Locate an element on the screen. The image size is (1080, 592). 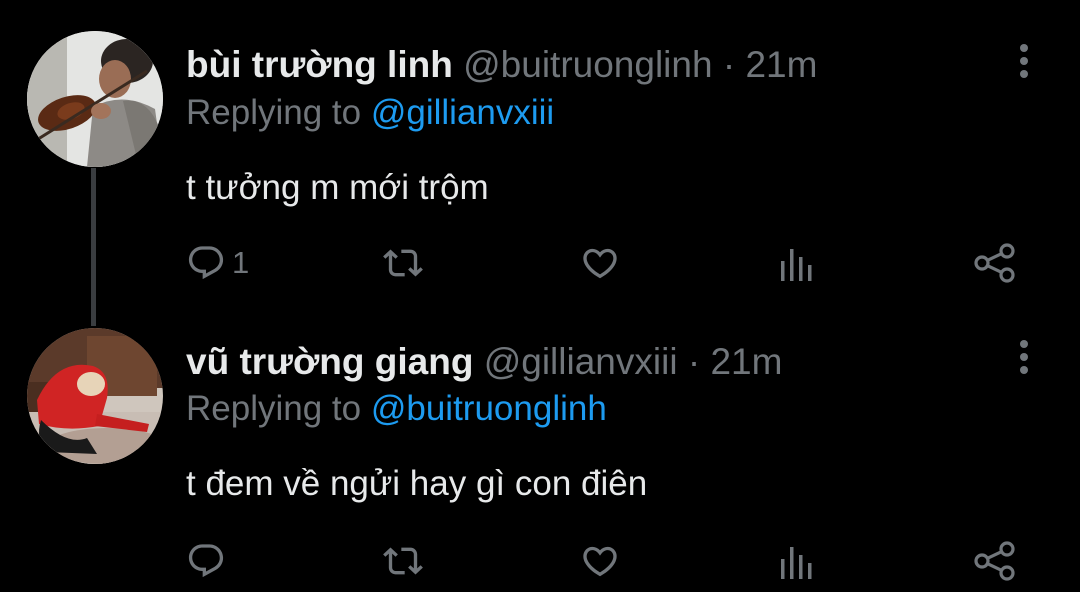
avatar-photo is located at coordinates (95, 396).